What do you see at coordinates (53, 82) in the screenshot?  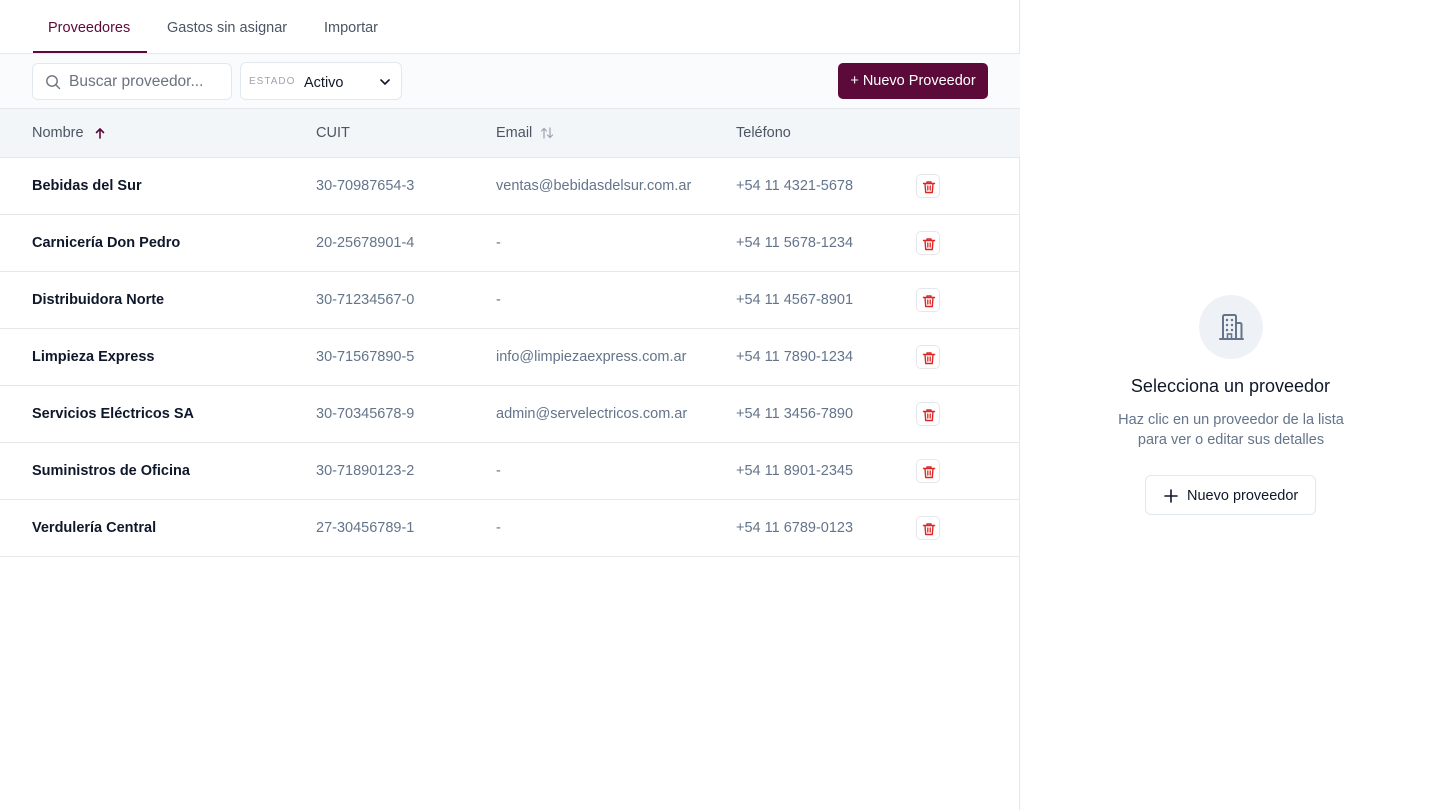 I see `search-icon` at bounding box center [53, 82].